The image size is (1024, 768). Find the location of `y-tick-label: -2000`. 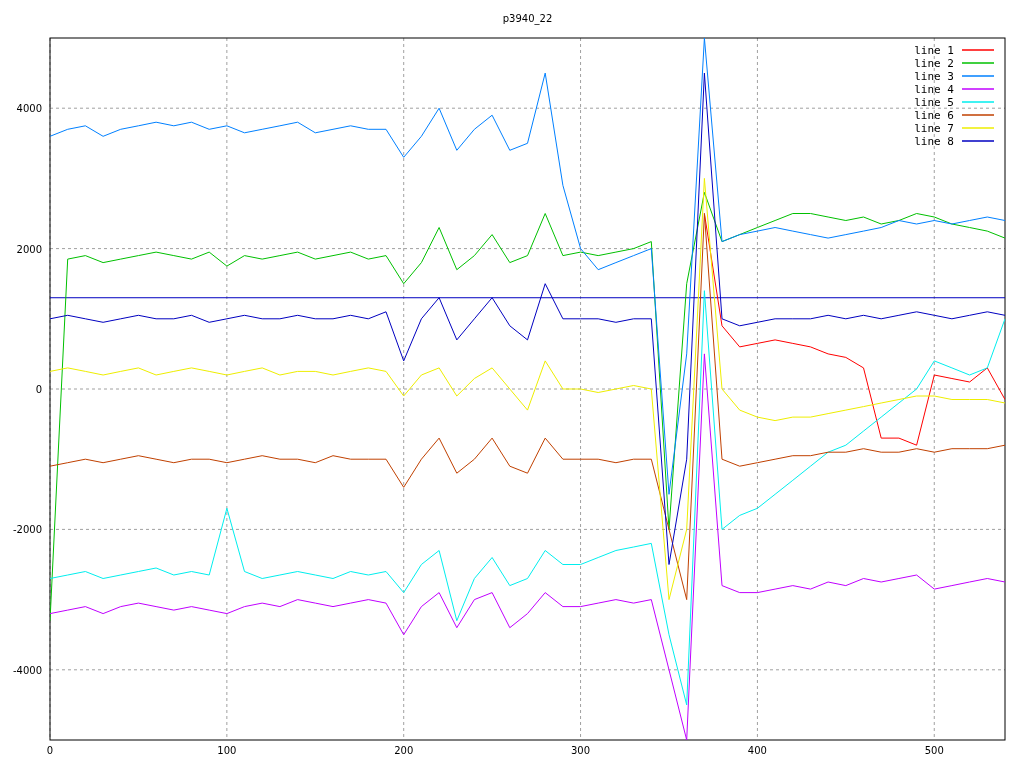

y-tick-label: -2000 is located at coordinates (27, 530).